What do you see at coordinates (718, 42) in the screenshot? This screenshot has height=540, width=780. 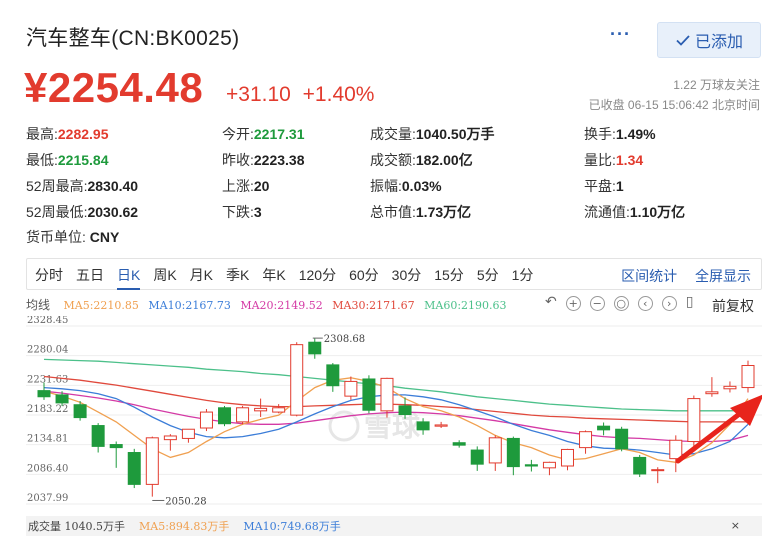 I see `added-label: 已添加` at bounding box center [718, 42].